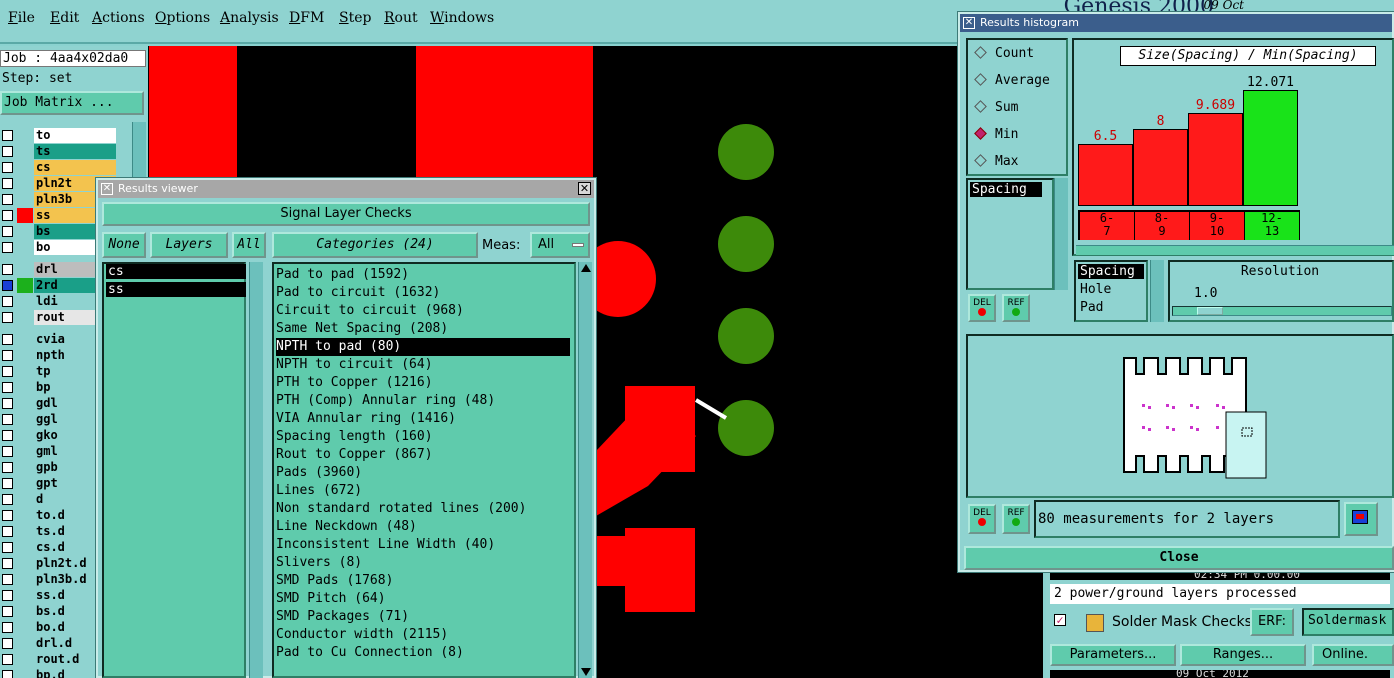  What do you see at coordinates (996, 107) in the screenshot?
I see `mode-radio-sum: Sum` at bounding box center [996, 107].